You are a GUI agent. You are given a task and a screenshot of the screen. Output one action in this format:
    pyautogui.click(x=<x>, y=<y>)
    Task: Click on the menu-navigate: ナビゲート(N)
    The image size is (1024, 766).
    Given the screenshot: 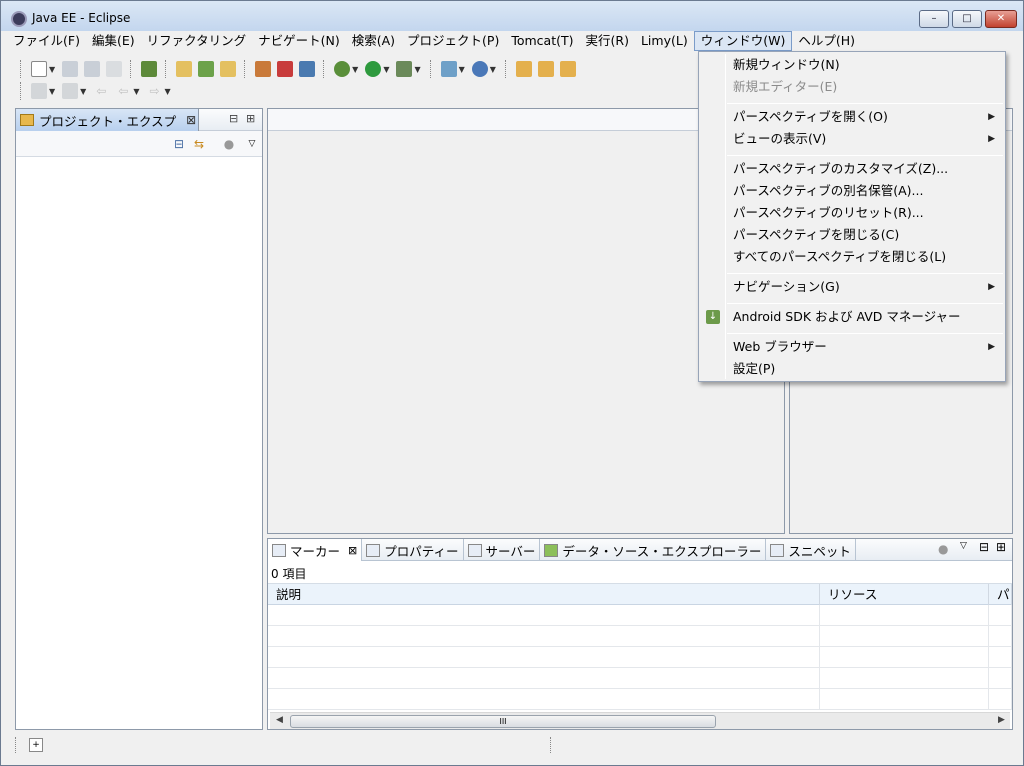 What is the action you would take?
    pyautogui.click(x=299, y=41)
    